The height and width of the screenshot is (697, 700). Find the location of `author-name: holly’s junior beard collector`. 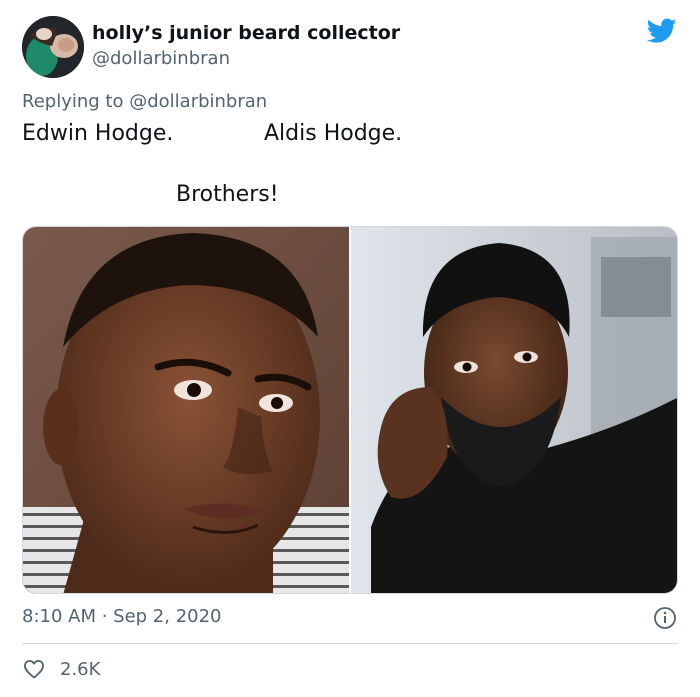

author-name: holly’s junior beard collector is located at coordinates (246, 33).